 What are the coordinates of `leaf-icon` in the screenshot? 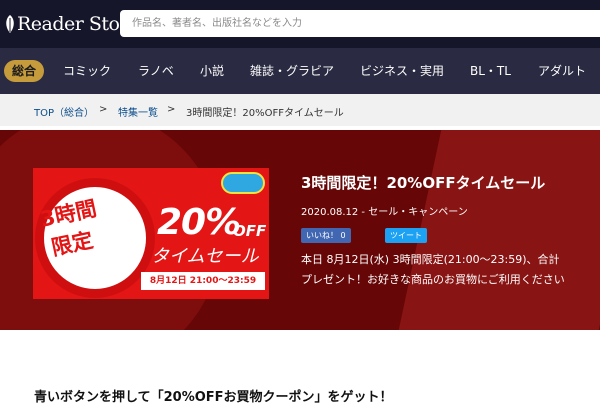 It's located at (10, 24).